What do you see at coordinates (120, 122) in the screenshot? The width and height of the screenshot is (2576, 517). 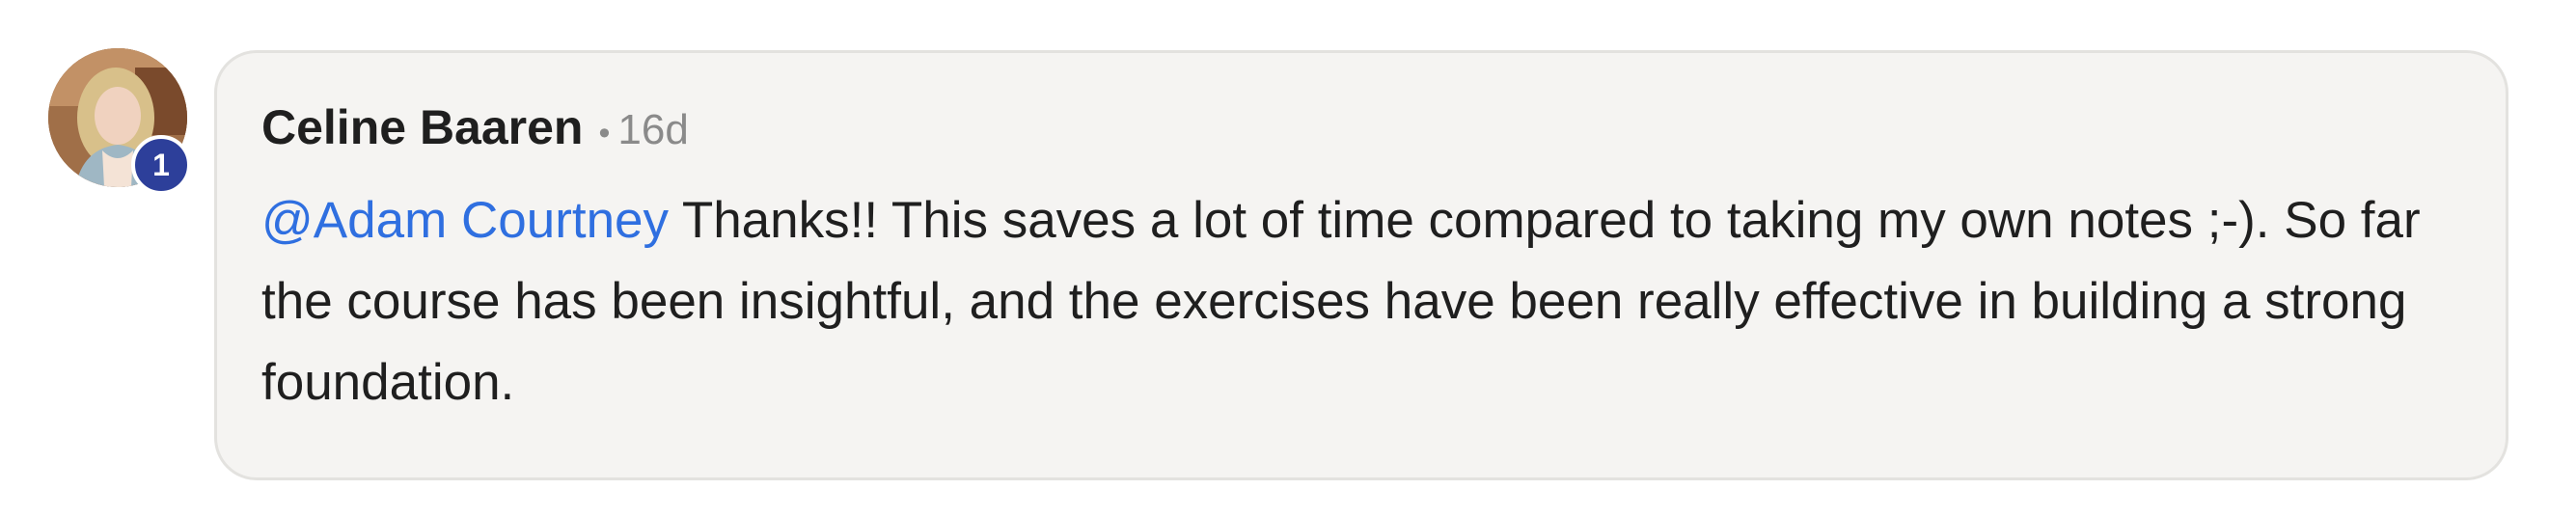 I see `avatar-wrap: 1` at bounding box center [120, 122].